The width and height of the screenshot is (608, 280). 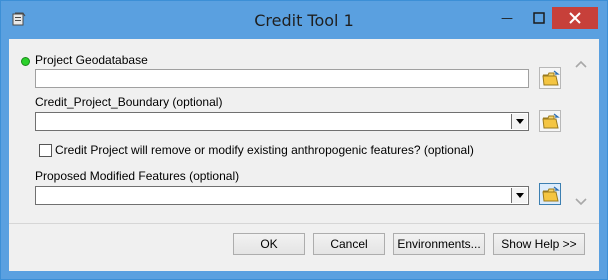 What do you see at coordinates (282, 78) in the screenshot?
I see `project-gdb-input` at bounding box center [282, 78].